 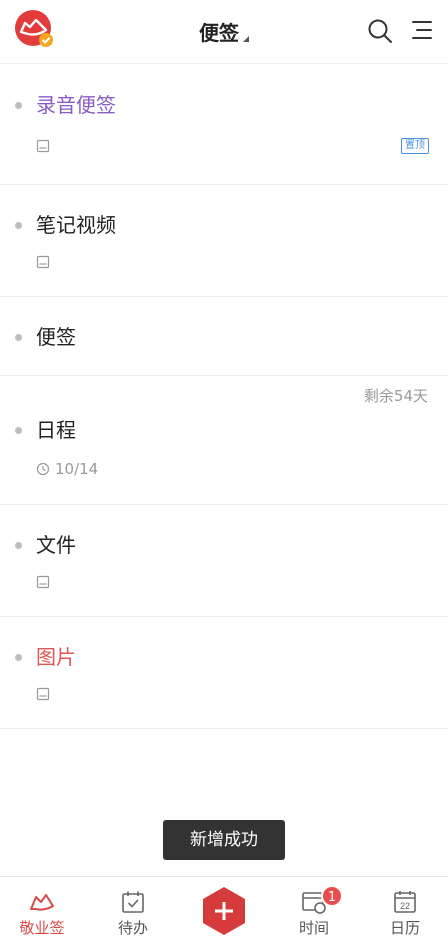 I want to click on plus-icon, so click(x=224, y=911).